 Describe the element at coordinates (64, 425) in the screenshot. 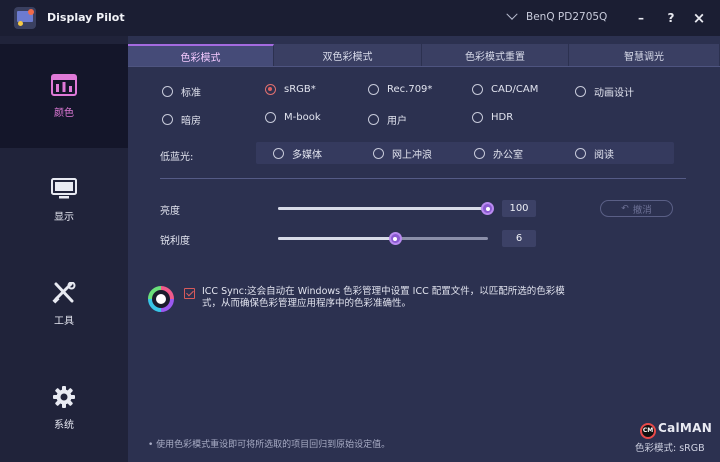

I see `sidebar-item-label: 系统` at that location.